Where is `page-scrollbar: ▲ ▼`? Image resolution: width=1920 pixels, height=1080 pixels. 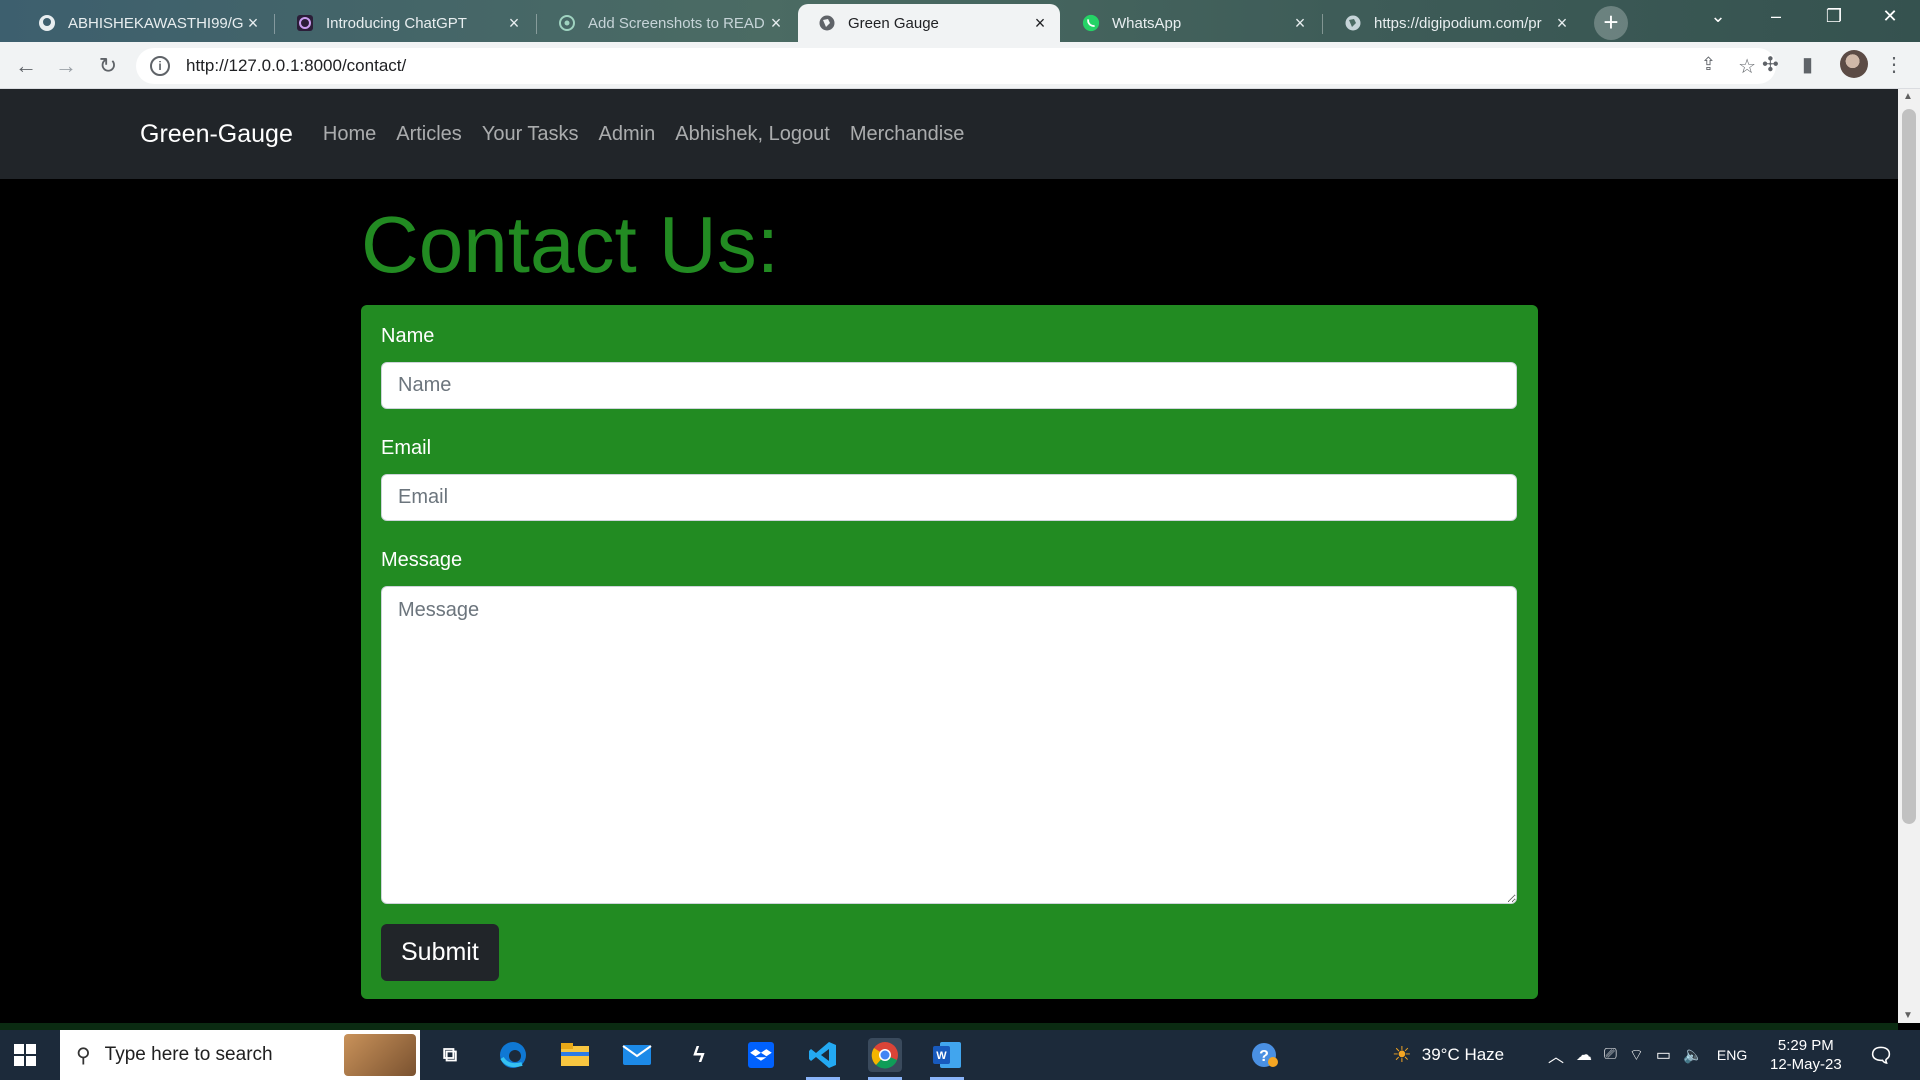 page-scrollbar: ▲ ▼ is located at coordinates (1909, 556).